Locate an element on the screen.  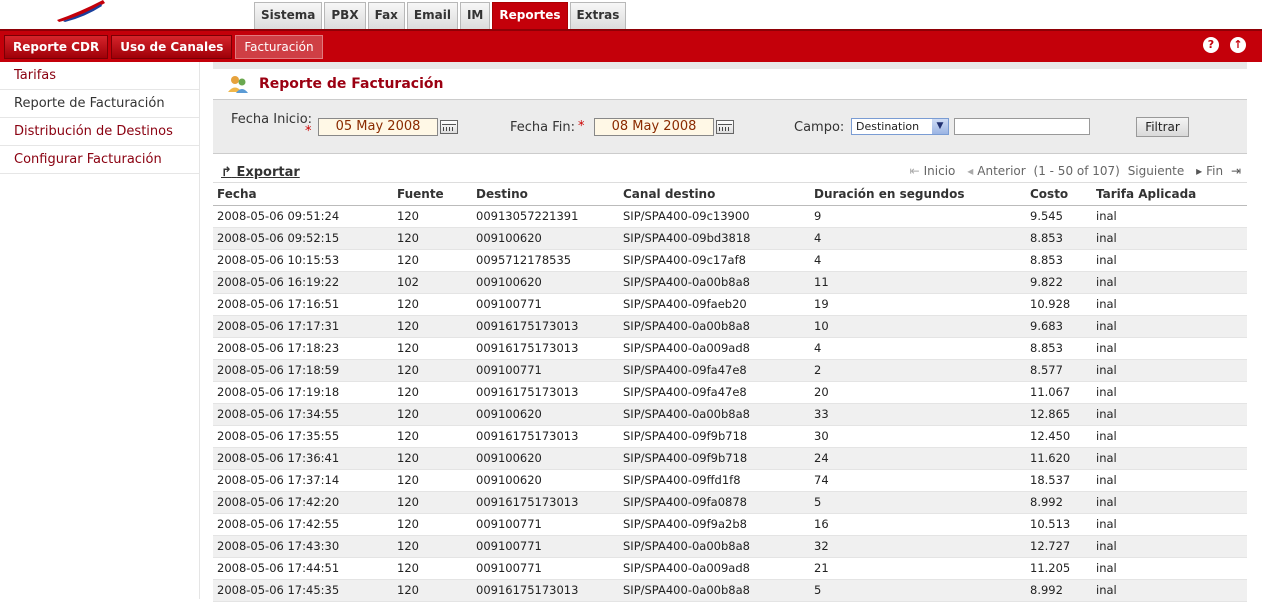
sidebar-item-1: Reporte de Facturación is located at coordinates (99, 104).